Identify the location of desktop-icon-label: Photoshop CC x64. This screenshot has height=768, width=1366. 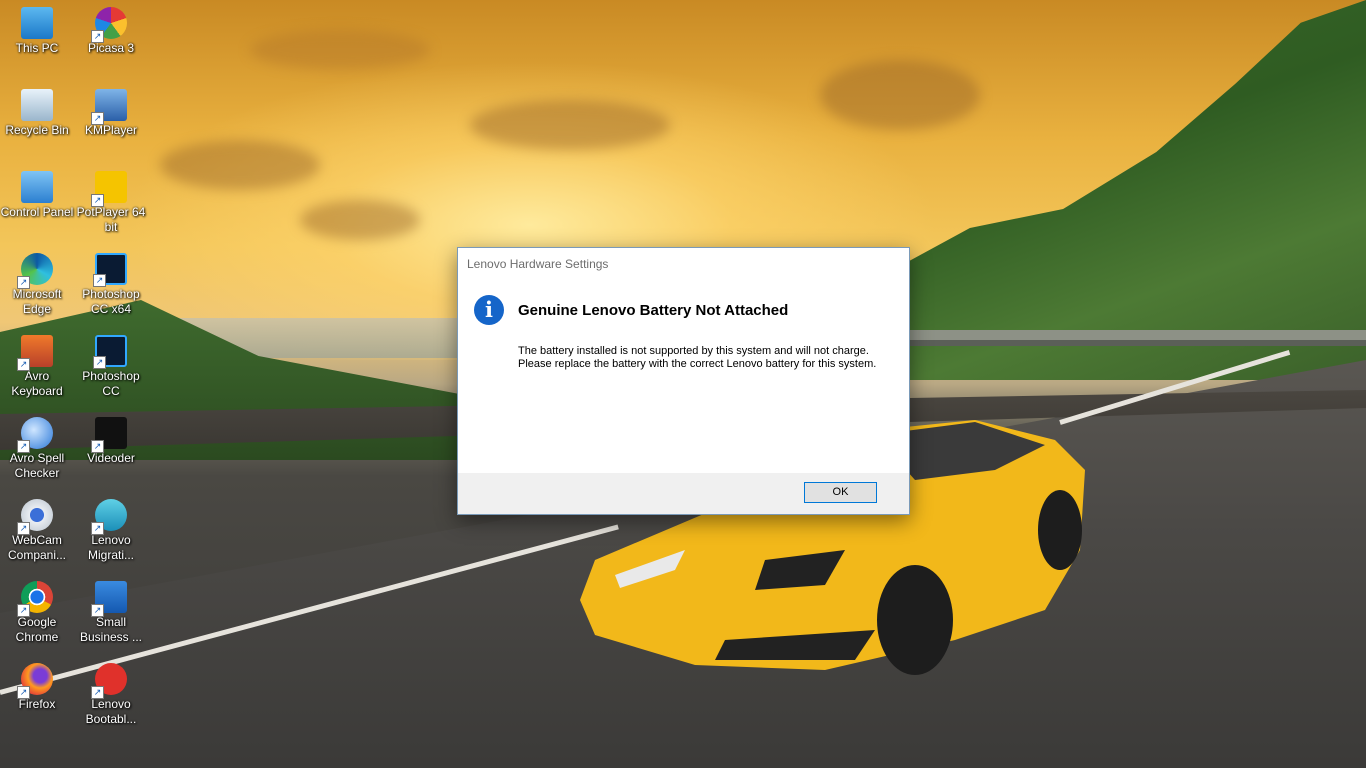
(111, 301).